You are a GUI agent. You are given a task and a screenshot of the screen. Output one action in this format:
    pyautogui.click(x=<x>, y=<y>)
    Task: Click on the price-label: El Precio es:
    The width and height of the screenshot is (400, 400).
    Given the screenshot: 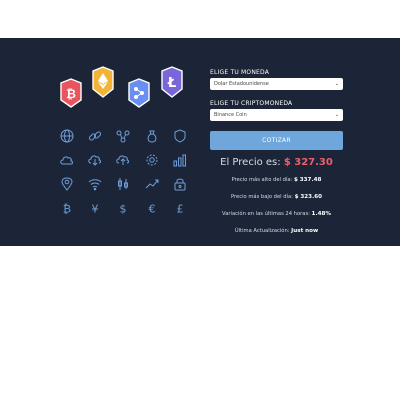 What is the action you would take?
    pyautogui.click(x=250, y=162)
    